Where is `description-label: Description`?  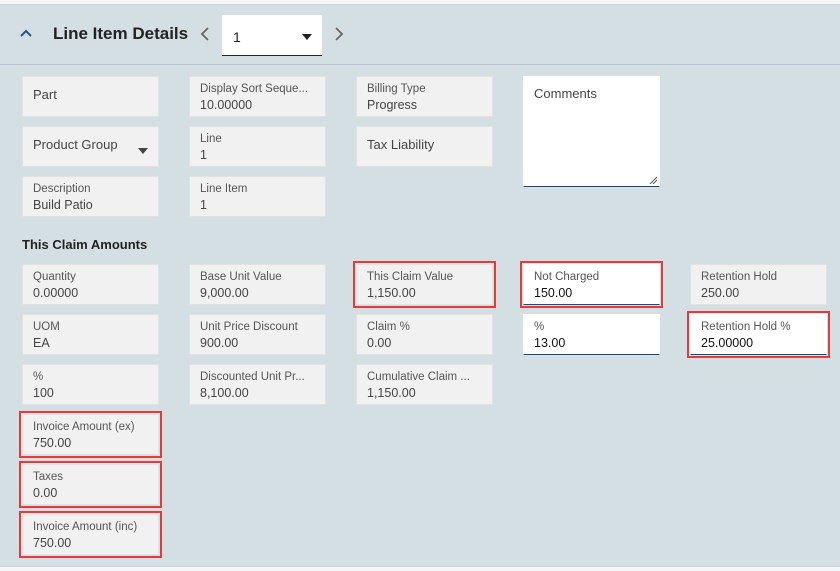
description-label: Description is located at coordinates (62, 189).